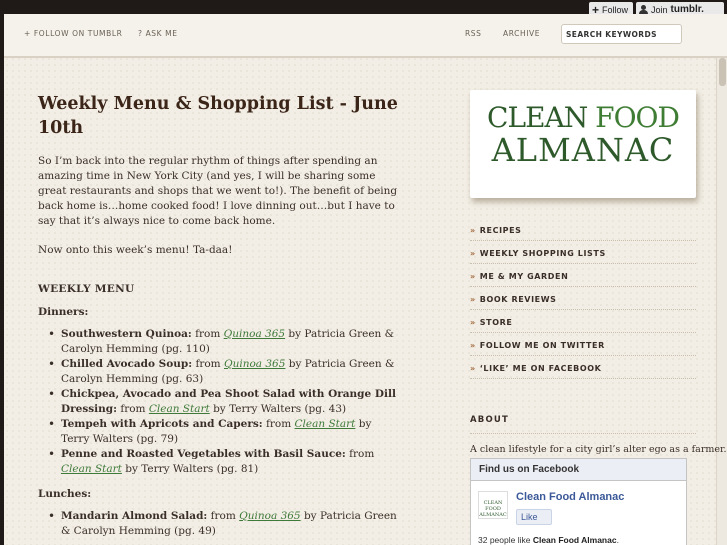 The width and height of the screenshot is (727, 545). Describe the element at coordinates (583, 150) in the screenshot. I see `logo-line-2: ALMANAC` at that location.